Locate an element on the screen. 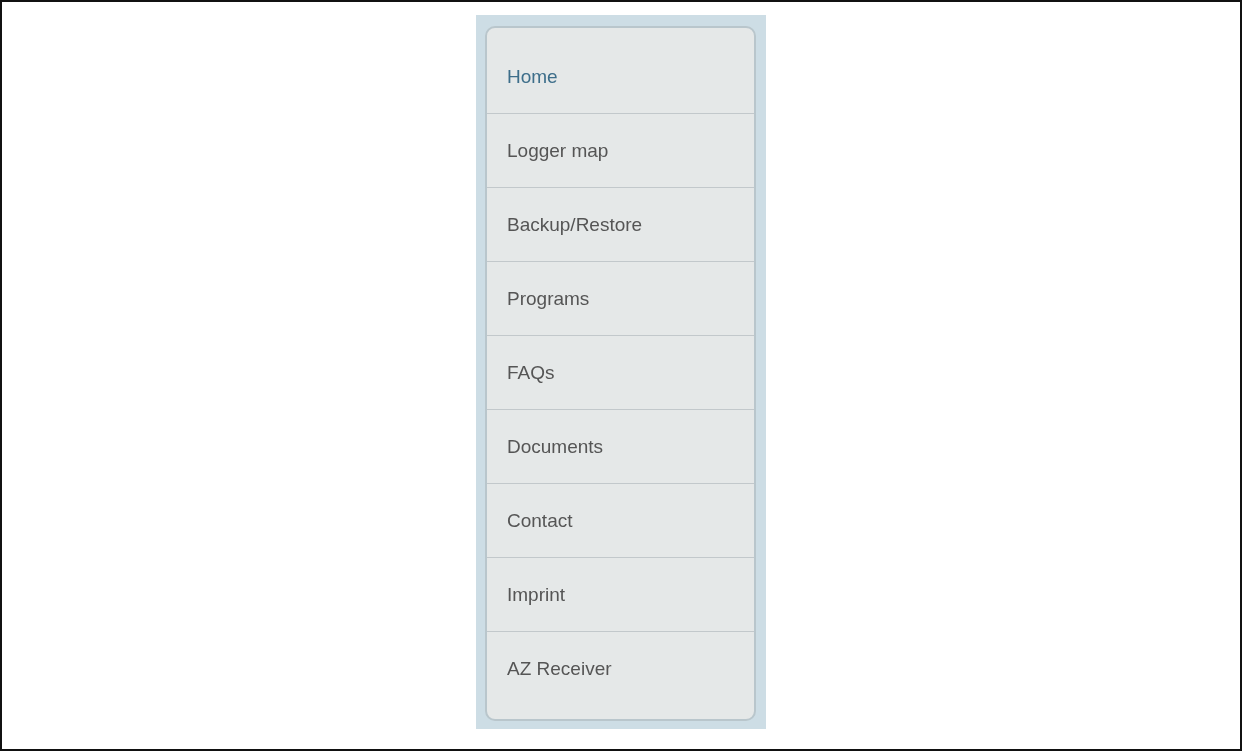  menu-item: Programs is located at coordinates (620, 299).